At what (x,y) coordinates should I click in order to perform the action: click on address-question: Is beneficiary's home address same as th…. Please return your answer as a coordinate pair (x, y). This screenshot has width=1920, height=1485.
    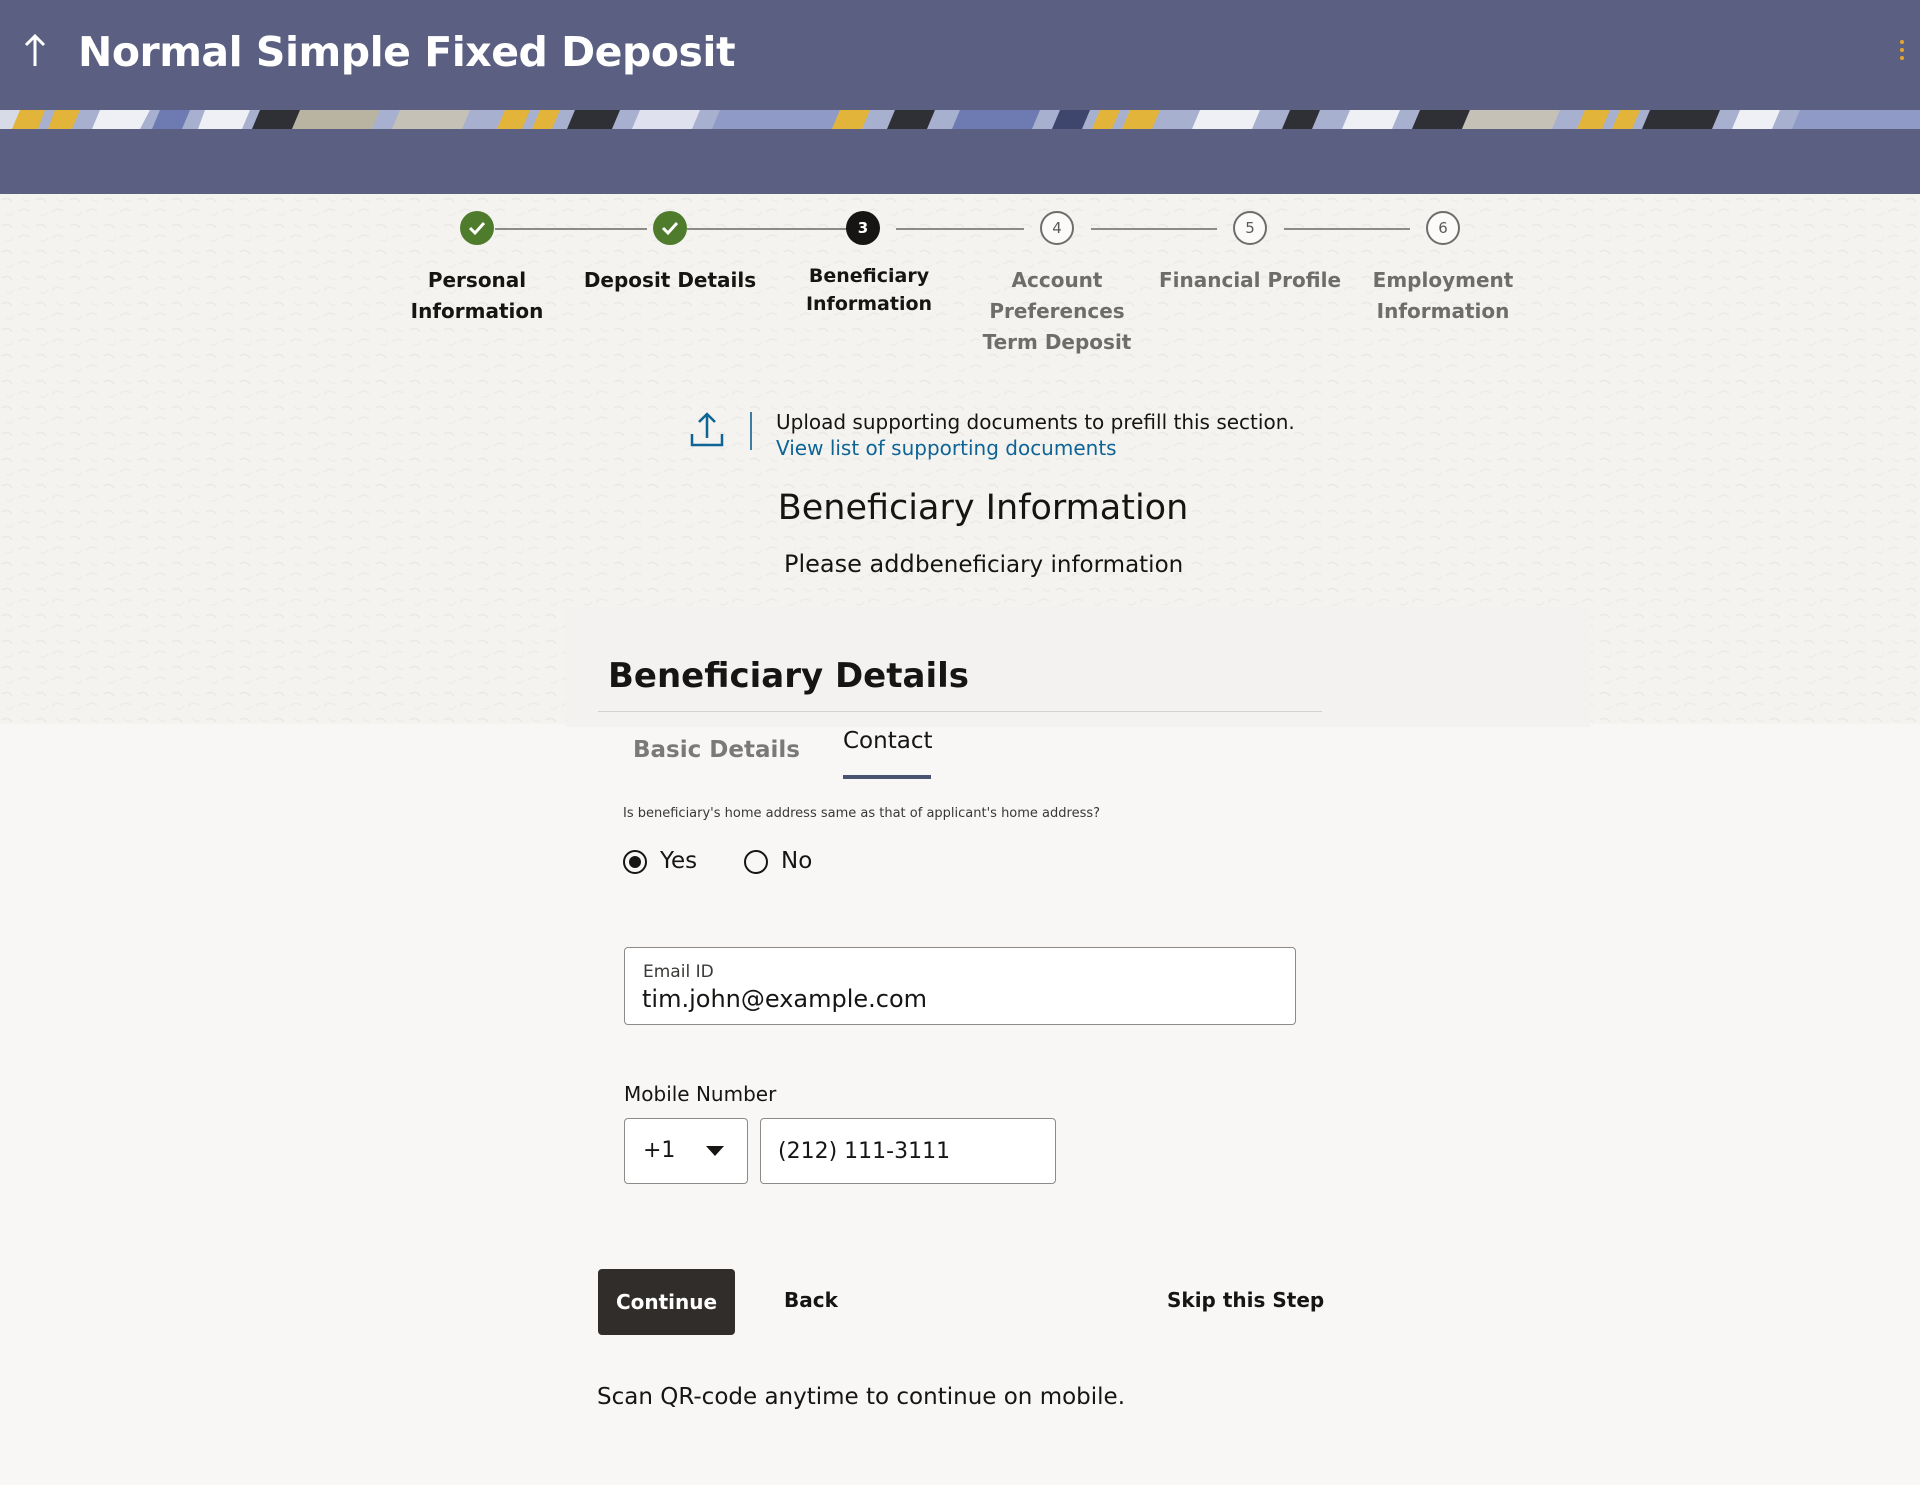
    Looking at the image, I should click on (862, 813).